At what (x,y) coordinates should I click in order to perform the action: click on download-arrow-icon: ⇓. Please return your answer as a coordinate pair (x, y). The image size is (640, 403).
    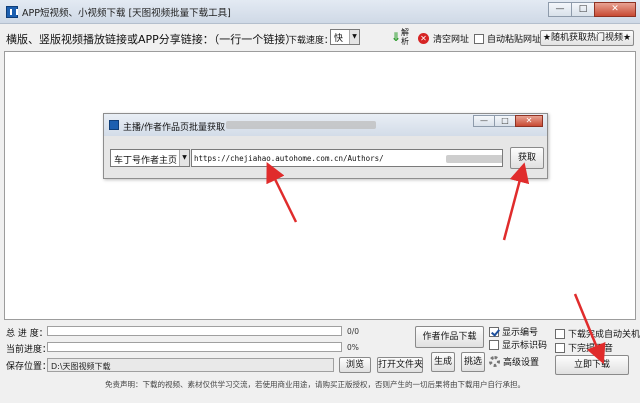
    Looking at the image, I should click on (396, 37).